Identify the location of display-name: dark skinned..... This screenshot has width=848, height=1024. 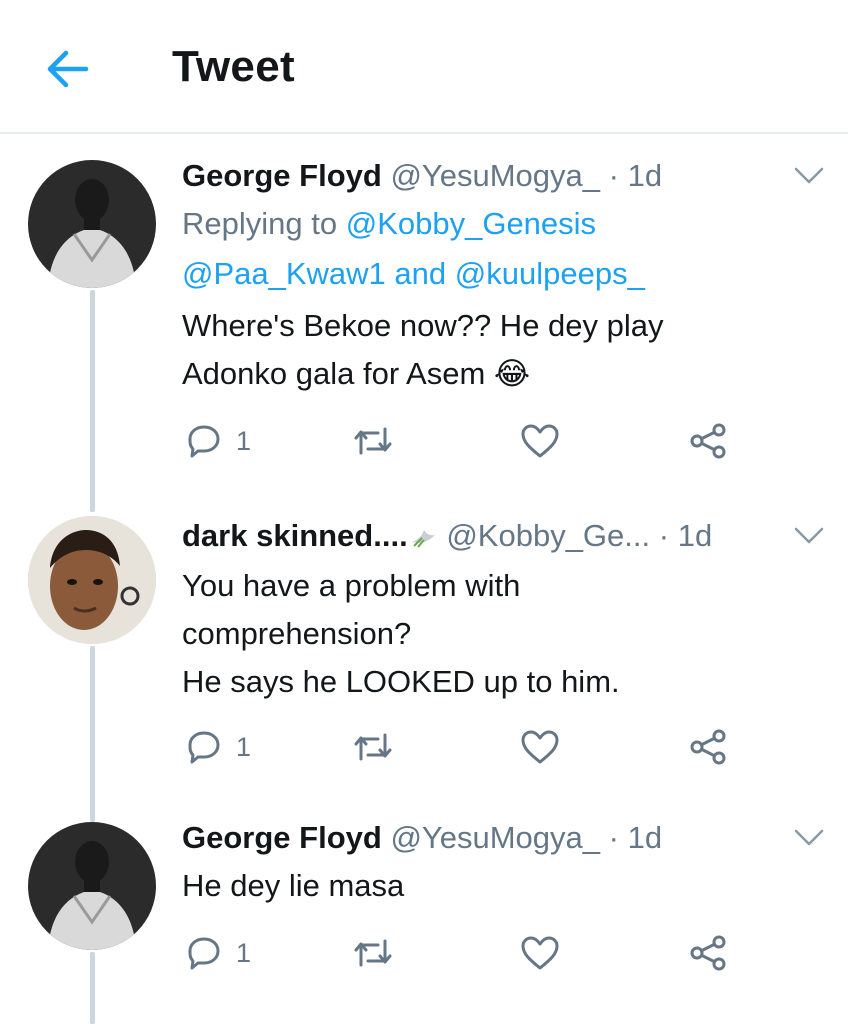
(295, 535).